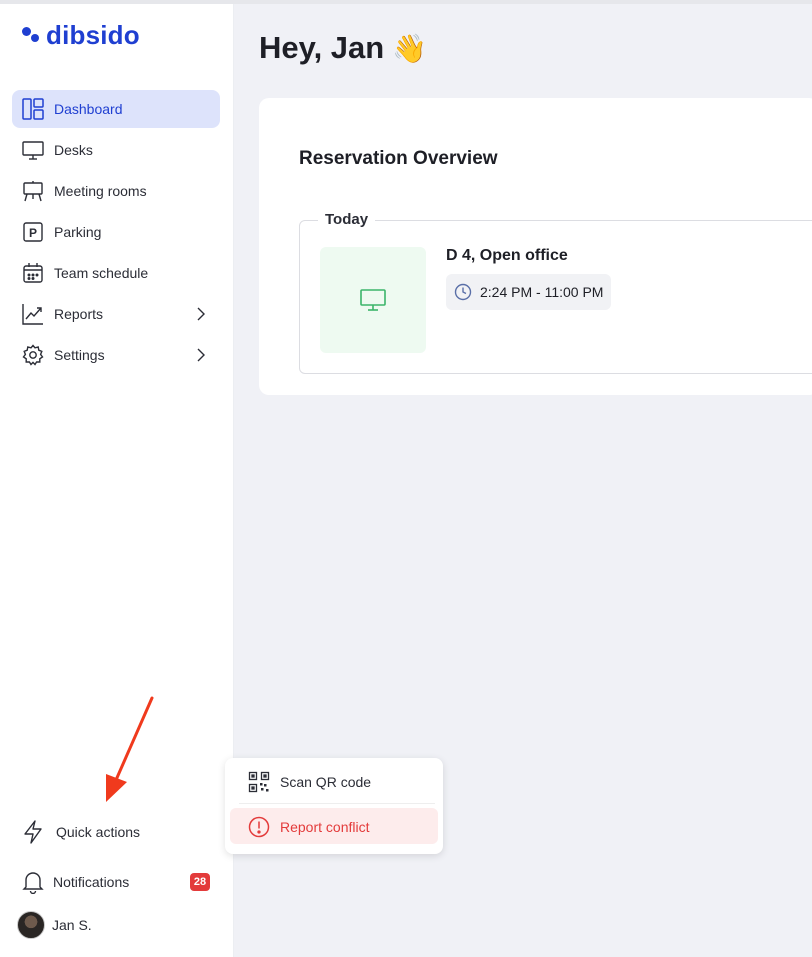 The image size is (812, 957). What do you see at coordinates (116, 150) in the screenshot?
I see `sidebar-item-desks: Desks` at bounding box center [116, 150].